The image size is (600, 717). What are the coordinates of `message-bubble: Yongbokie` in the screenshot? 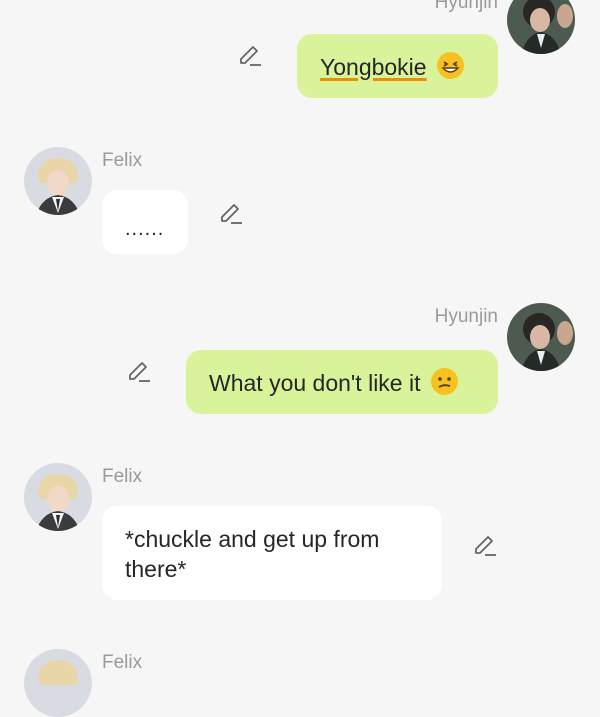 It's located at (397, 66).